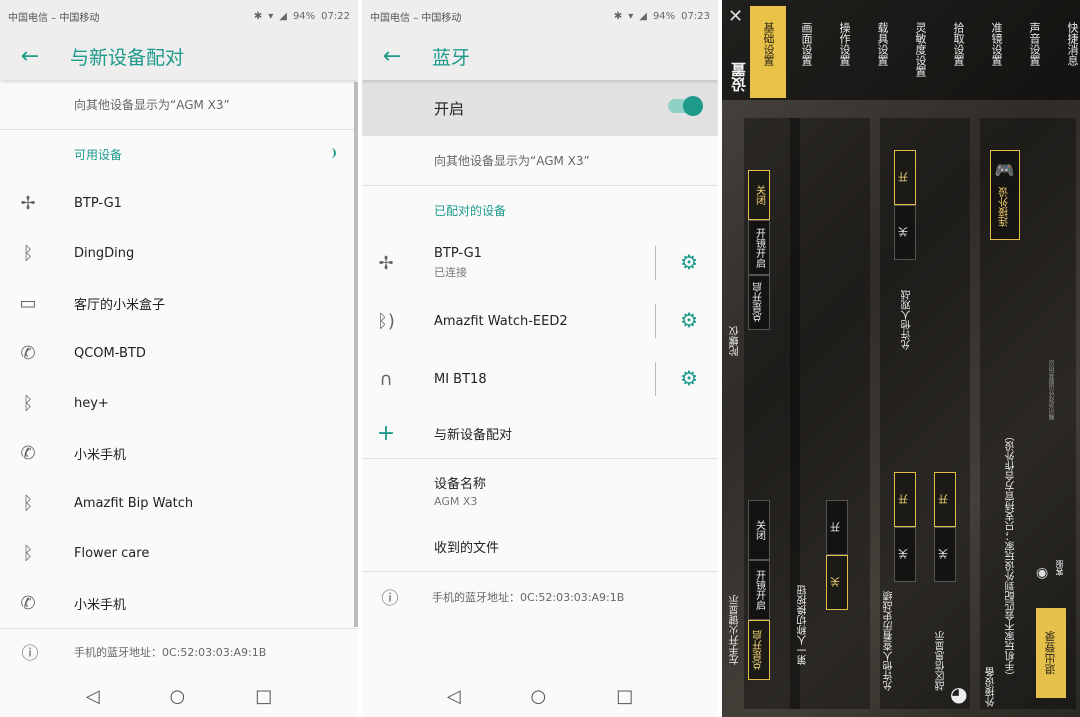 This screenshot has width=1080, height=717. Describe the element at coordinates (134, 503) in the screenshot. I see `device-name: Amazfit Bip Watch` at that location.